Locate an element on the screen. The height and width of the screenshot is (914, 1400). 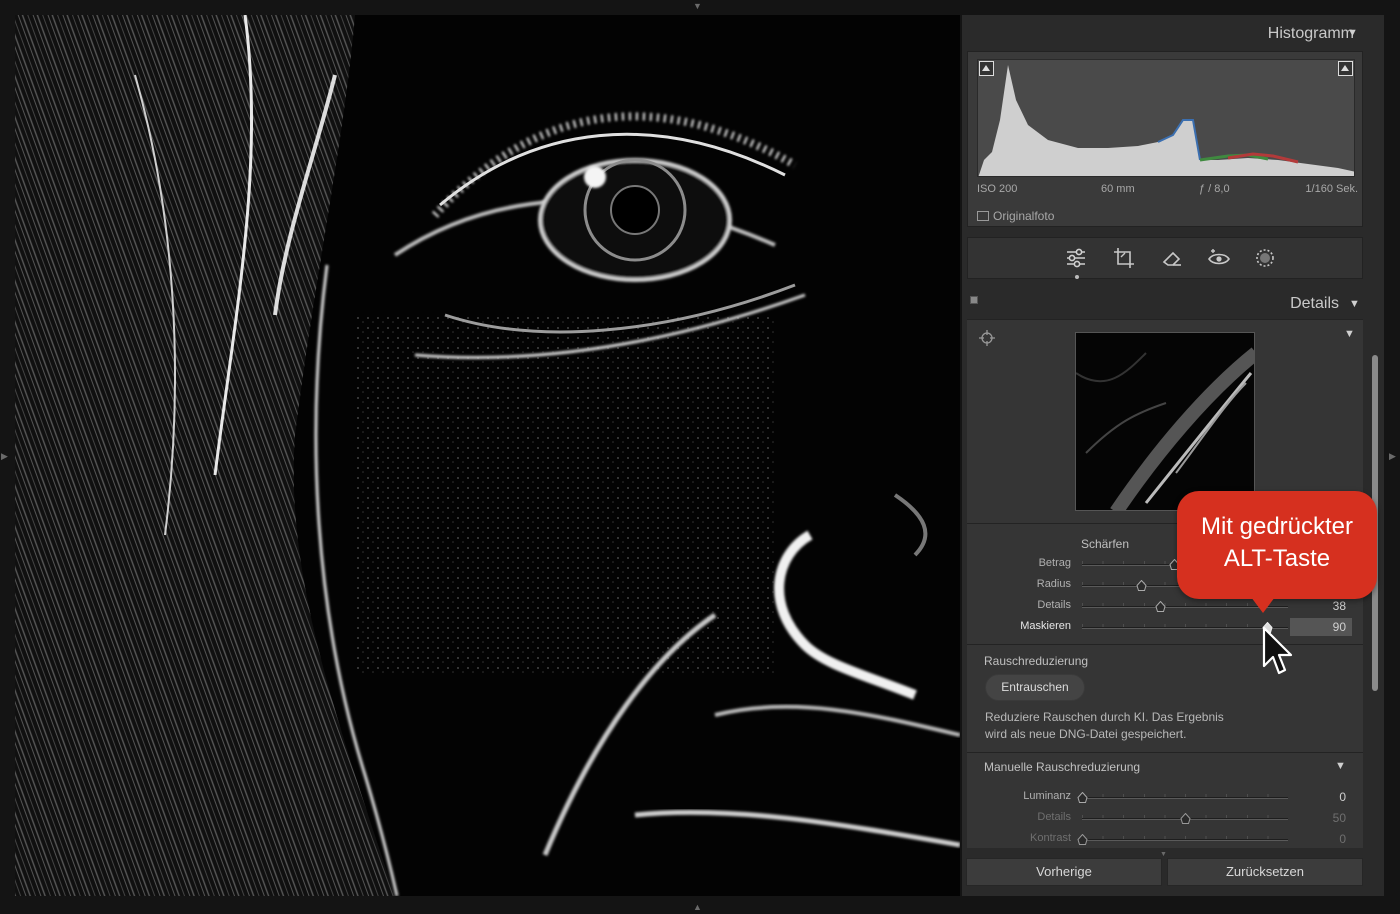
original-photo-label: Originalfoto is located at coordinates (1024, 216).